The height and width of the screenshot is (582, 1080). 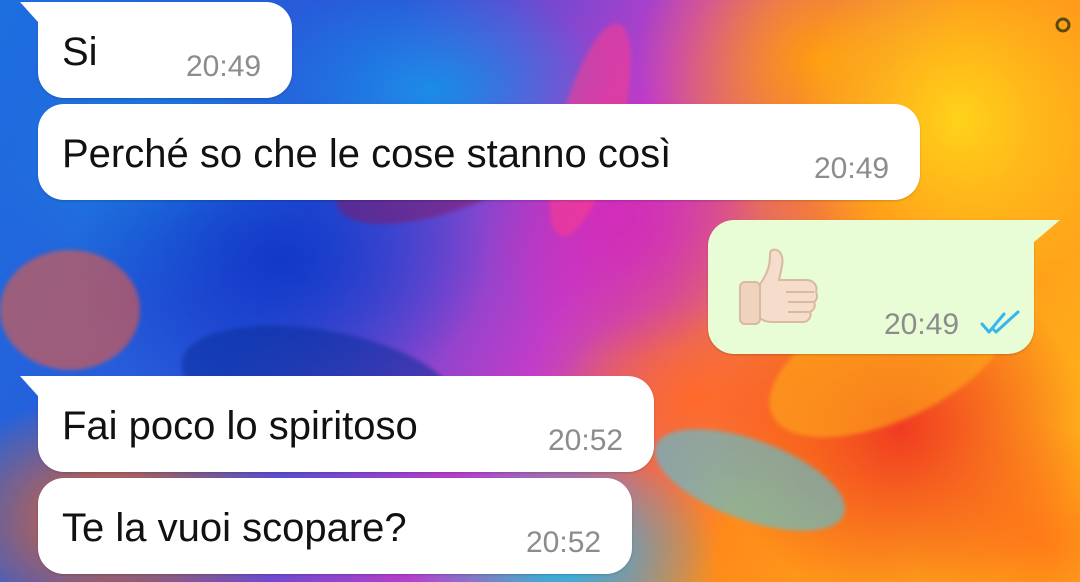 I want to click on message-text: Perché so che le cose stanno così, so click(x=367, y=154).